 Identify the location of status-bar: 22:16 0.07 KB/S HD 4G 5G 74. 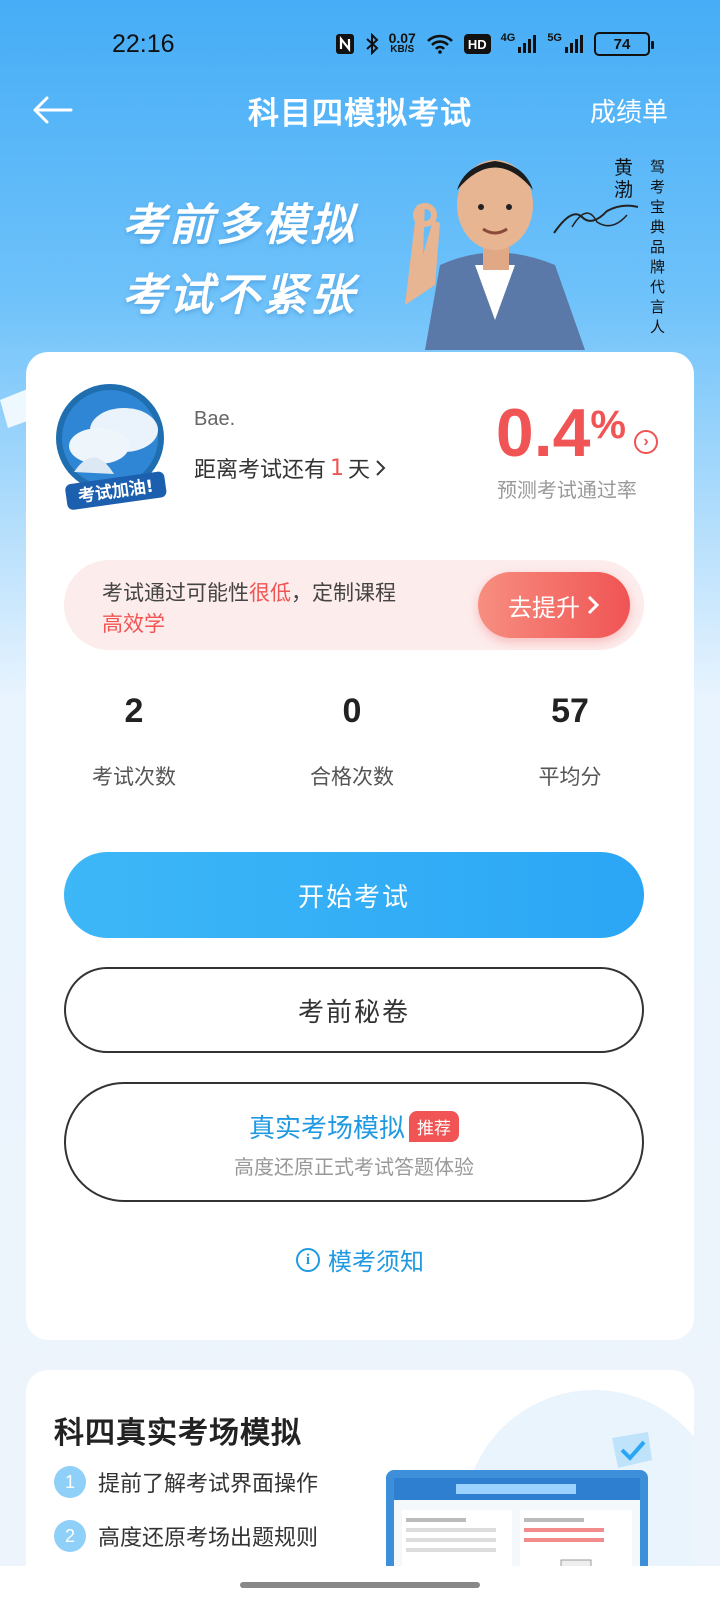
(360, 46).